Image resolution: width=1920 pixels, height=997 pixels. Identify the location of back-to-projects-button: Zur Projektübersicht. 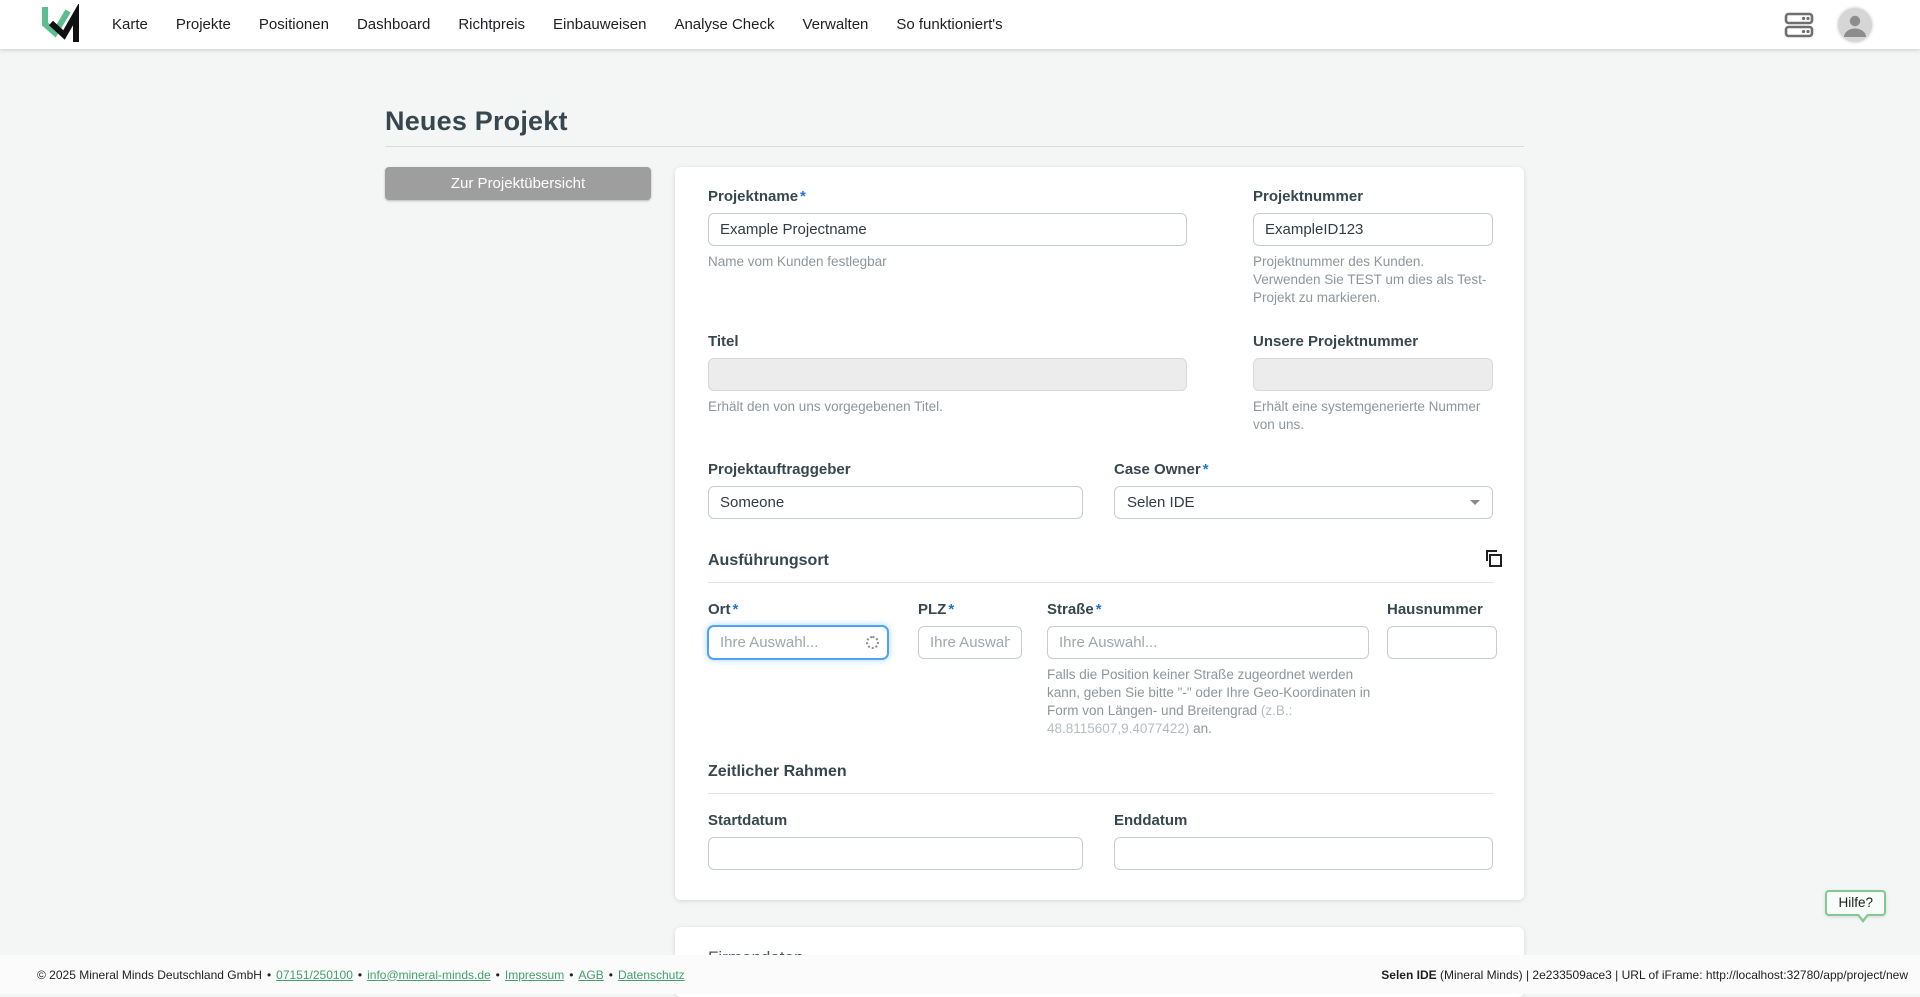
(518, 183).